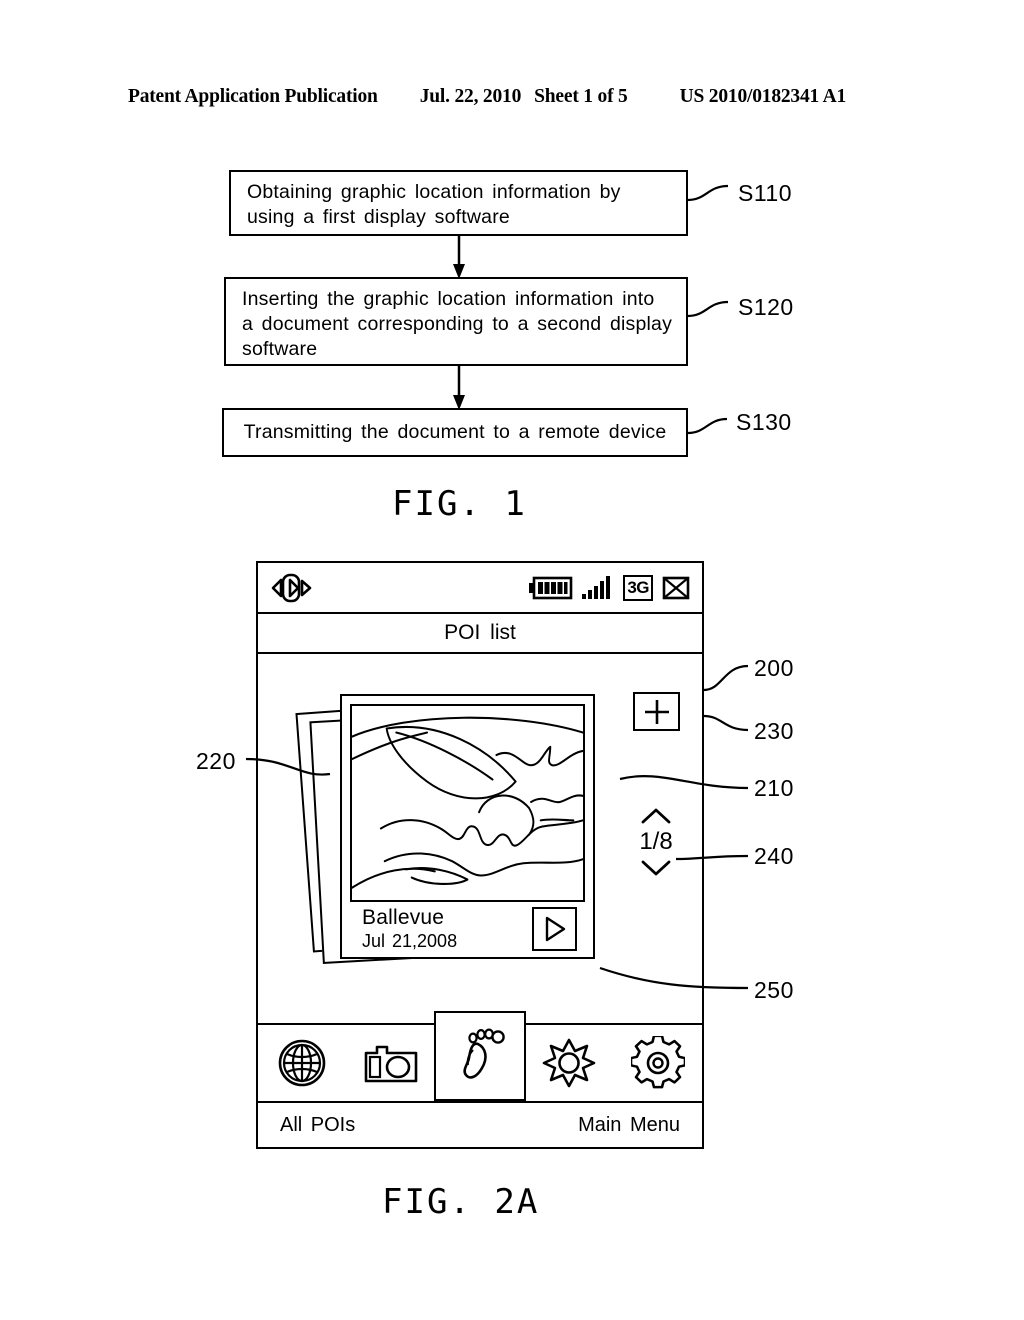  What do you see at coordinates (216, 761) in the screenshot?
I see `ref-220: 220` at bounding box center [216, 761].